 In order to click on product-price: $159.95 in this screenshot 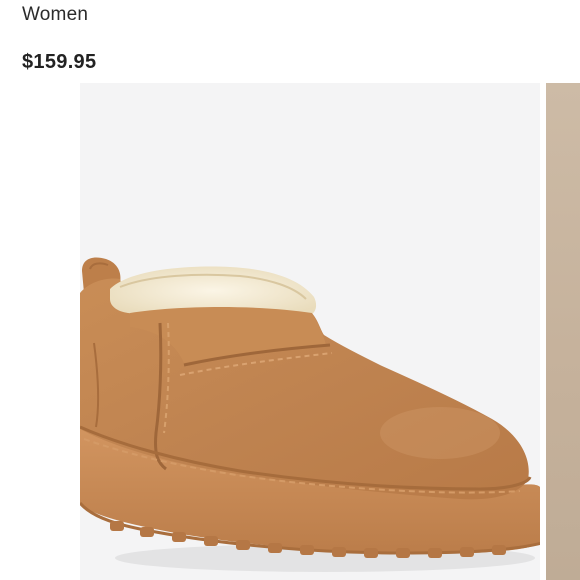, I will do `click(59, 62)`.